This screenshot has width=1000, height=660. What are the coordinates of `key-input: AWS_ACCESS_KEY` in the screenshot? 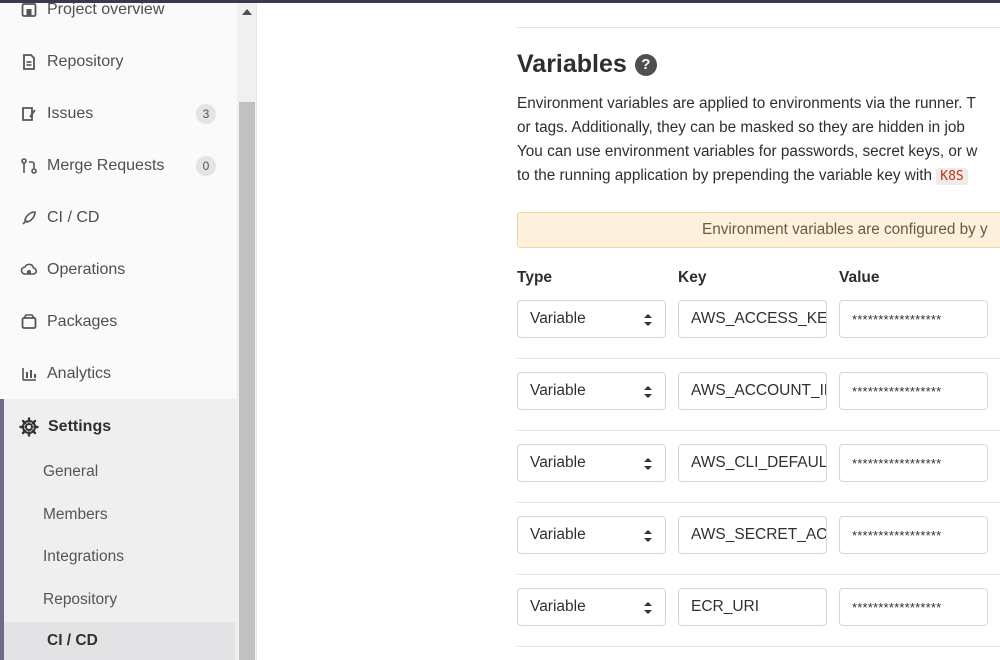 It's located at (752, 319).